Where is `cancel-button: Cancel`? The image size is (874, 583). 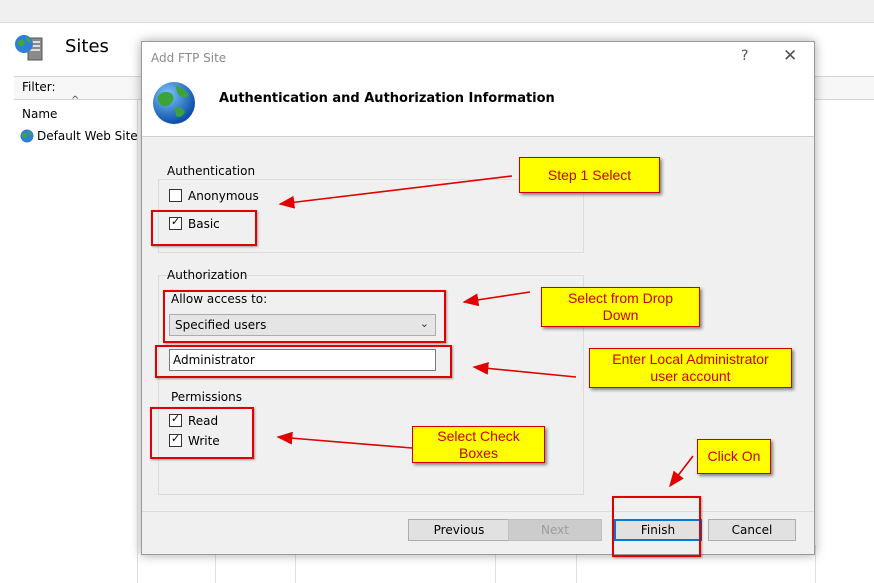 cancel-button: Cancel is located at coordinates (752, 530).